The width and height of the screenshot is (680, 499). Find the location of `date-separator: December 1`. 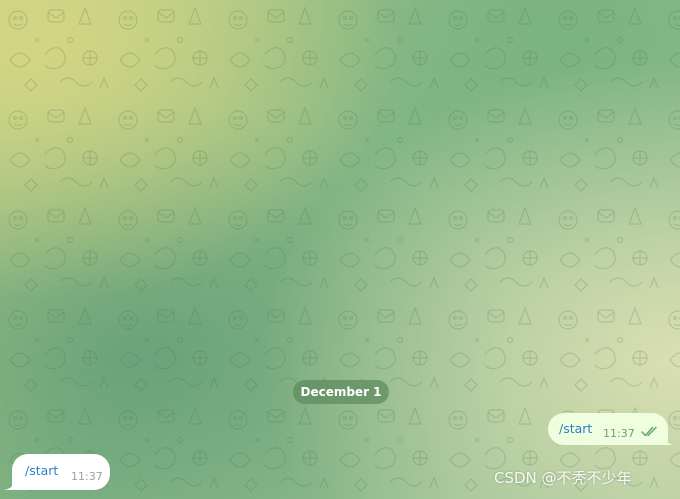

date-separator: December 1 is located at coordinates (341, 392).